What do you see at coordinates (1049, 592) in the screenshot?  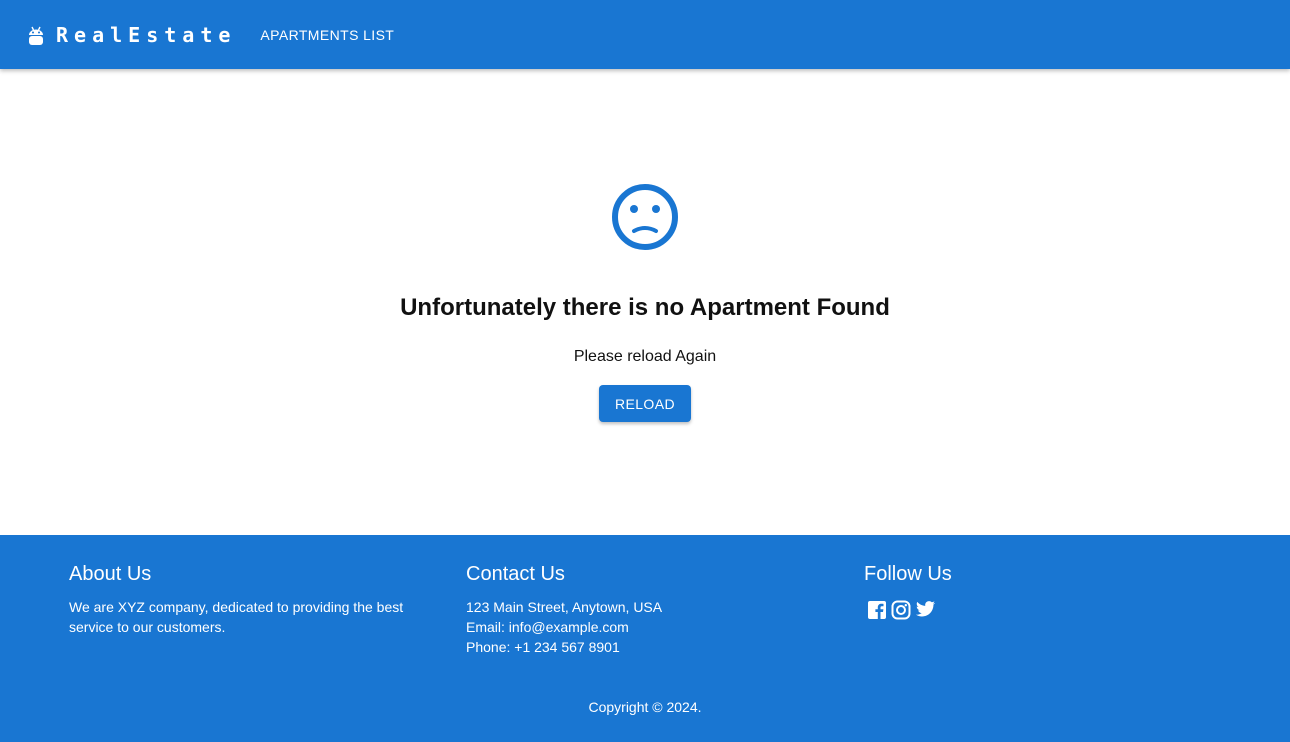 I see `follow-section: Follow Us` at bounding box center [1049, 592].